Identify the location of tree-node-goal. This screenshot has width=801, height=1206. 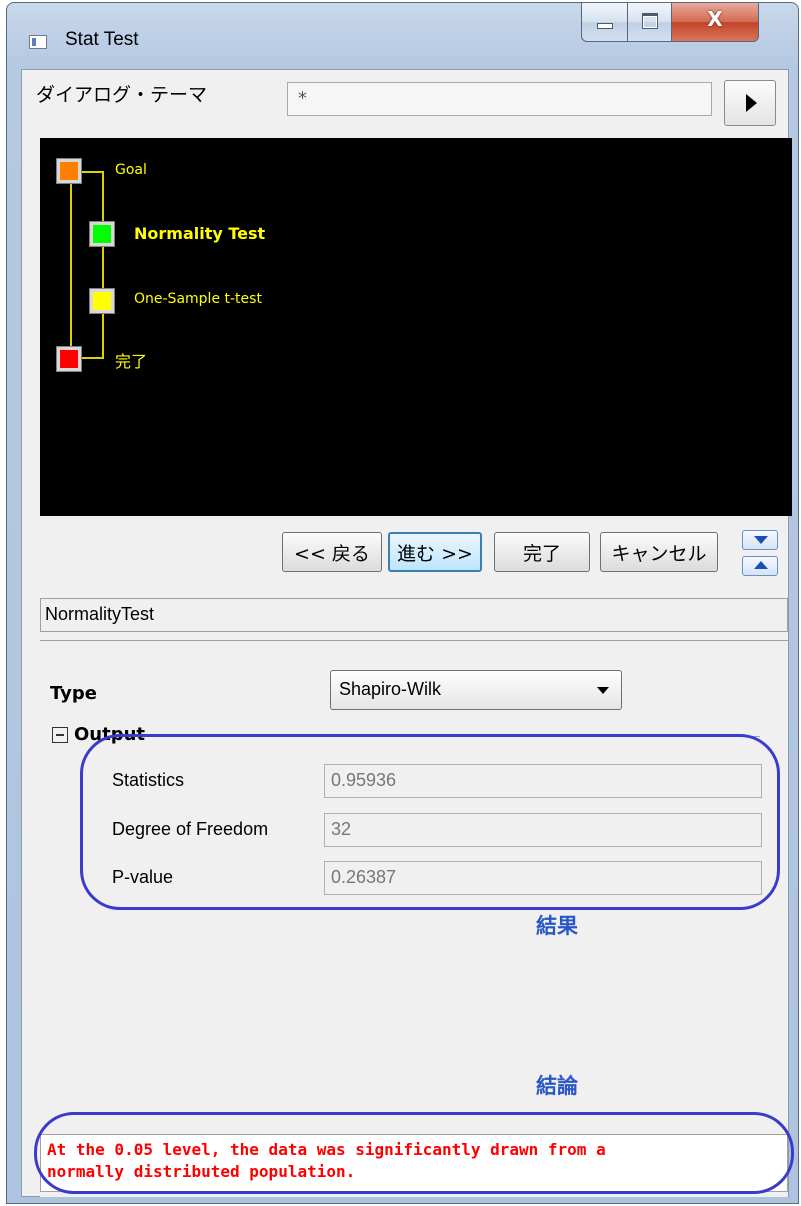
(69, 171).